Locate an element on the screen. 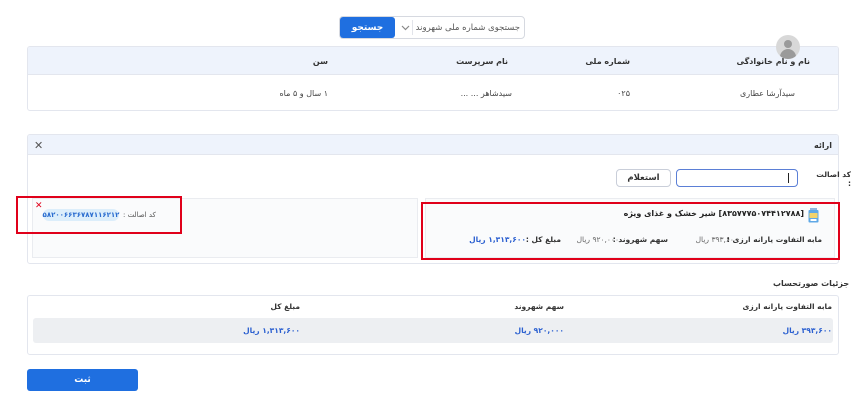  highlight-box-product is located at coordinates (630, 231).